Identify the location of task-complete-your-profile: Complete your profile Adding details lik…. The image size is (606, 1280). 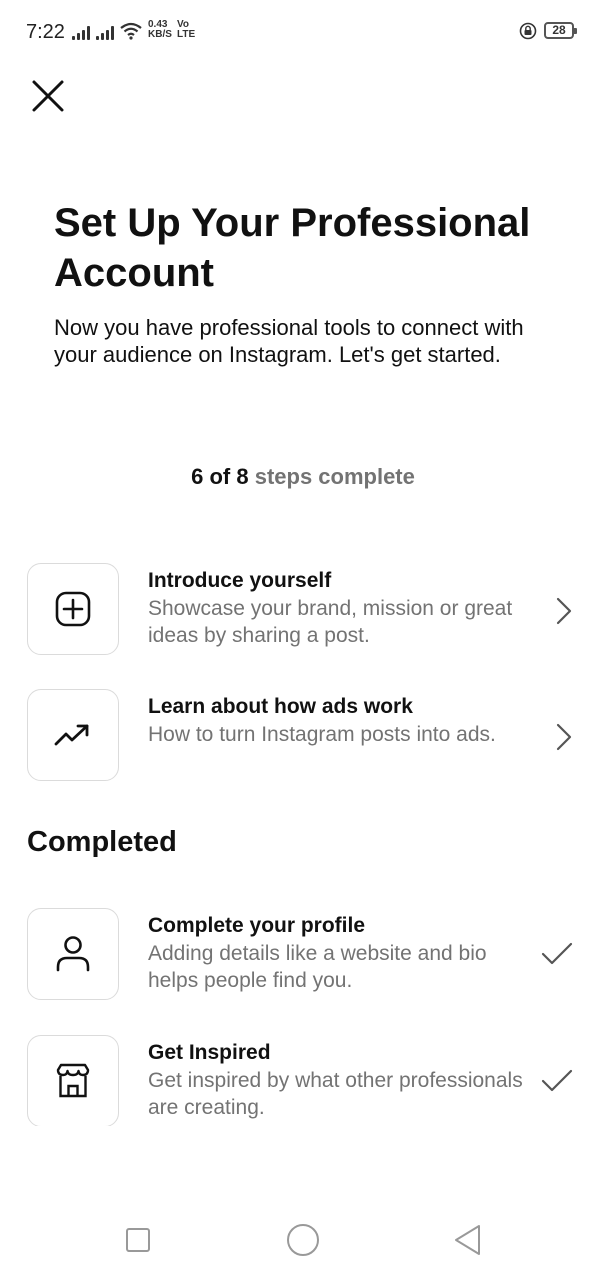
(307, 956).